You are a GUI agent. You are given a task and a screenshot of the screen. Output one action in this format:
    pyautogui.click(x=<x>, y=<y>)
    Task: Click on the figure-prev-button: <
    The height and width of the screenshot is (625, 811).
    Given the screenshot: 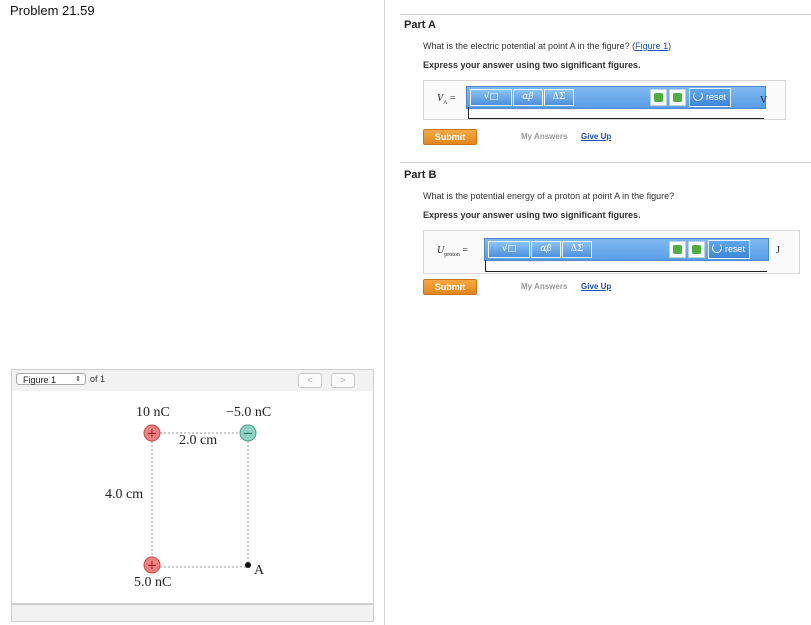 What is the action you would take?
    pyautogui.click(x=310, y=380)
    